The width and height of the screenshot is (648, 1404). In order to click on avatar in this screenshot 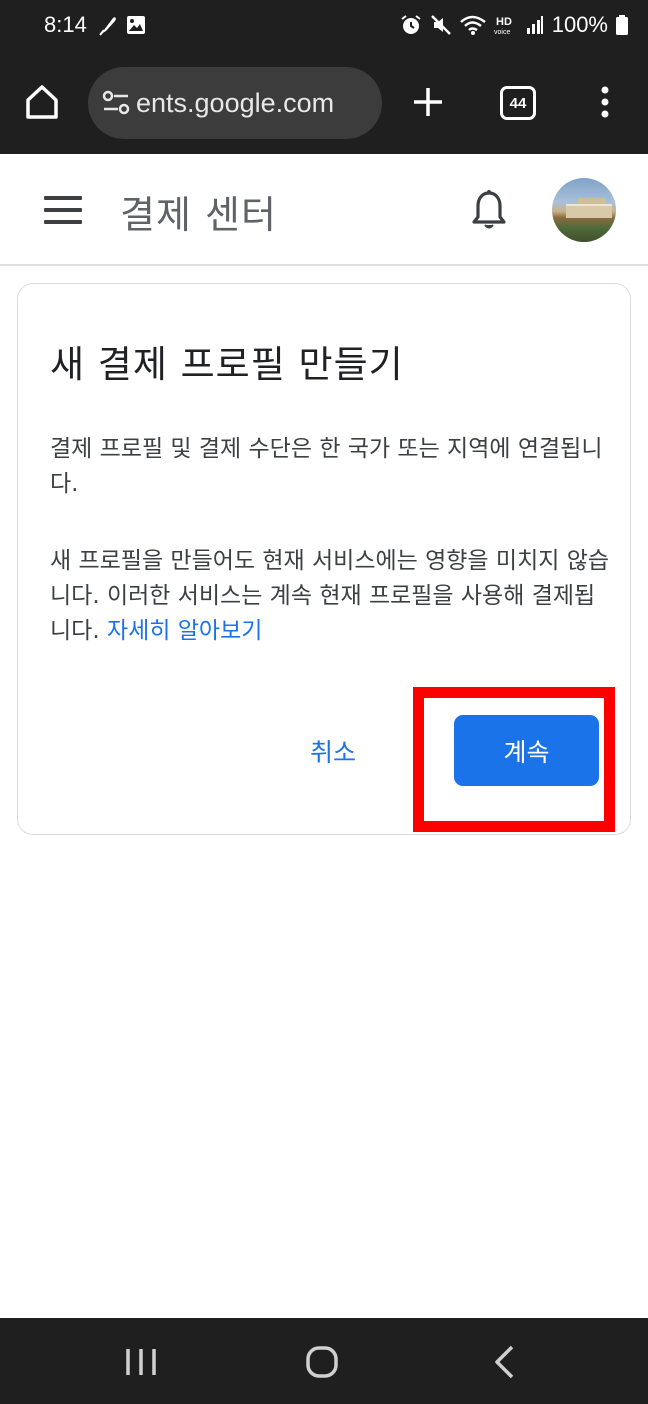, I will do `click(584, 210)`.